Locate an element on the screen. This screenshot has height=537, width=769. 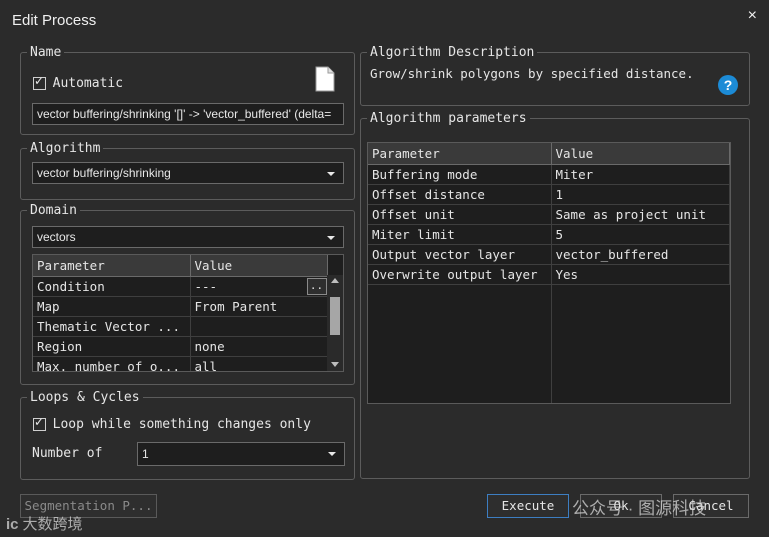
window-title: Edit Process is located at coordinates (54, 20).